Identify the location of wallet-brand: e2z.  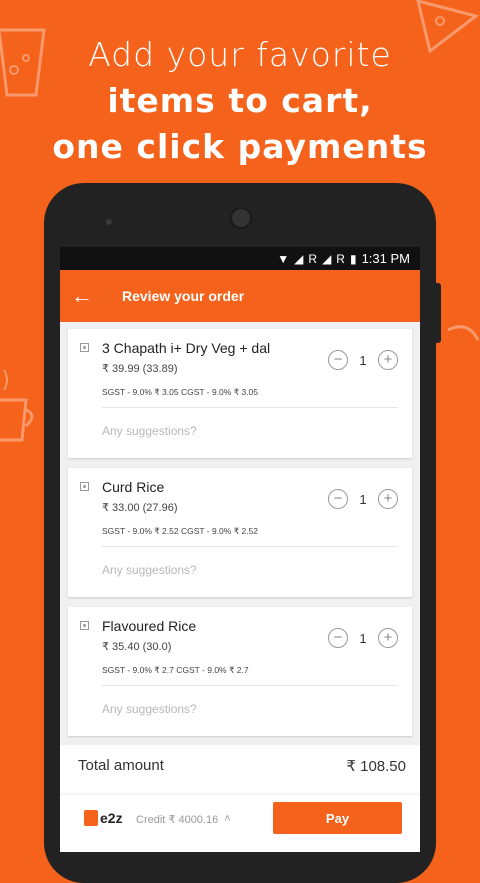
(111, 818).